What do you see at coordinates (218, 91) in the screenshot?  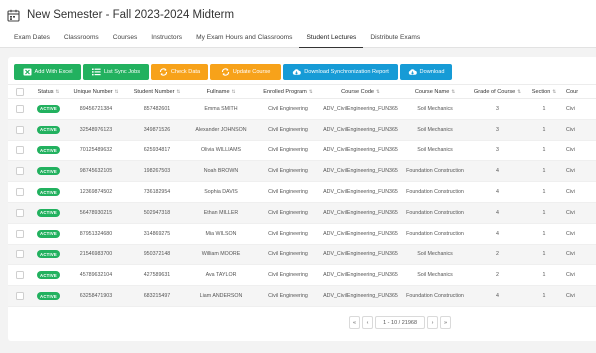 I see `column-label: Fullname` at bounding box center [218, 91].